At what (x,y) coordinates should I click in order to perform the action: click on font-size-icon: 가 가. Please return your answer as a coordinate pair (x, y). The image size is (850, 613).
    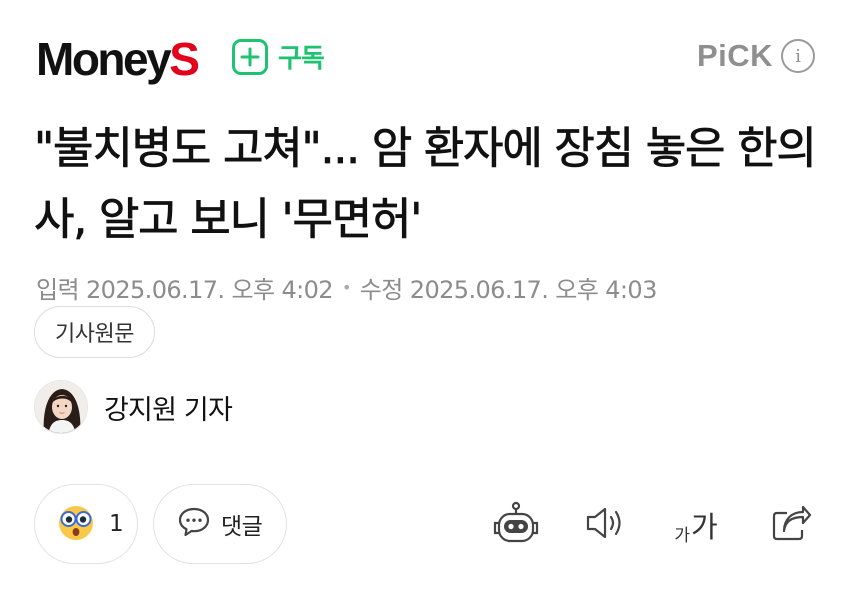
    Looking at the image, I should click on (695, 525).